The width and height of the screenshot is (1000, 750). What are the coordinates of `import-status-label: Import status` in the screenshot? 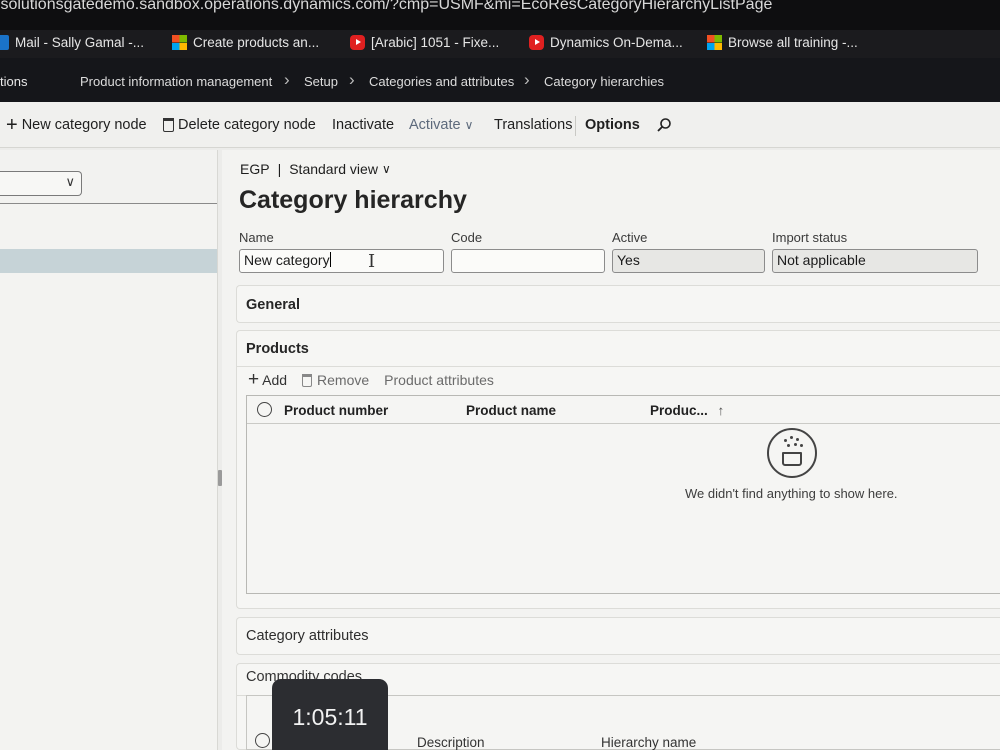 It's located at (810, 237).